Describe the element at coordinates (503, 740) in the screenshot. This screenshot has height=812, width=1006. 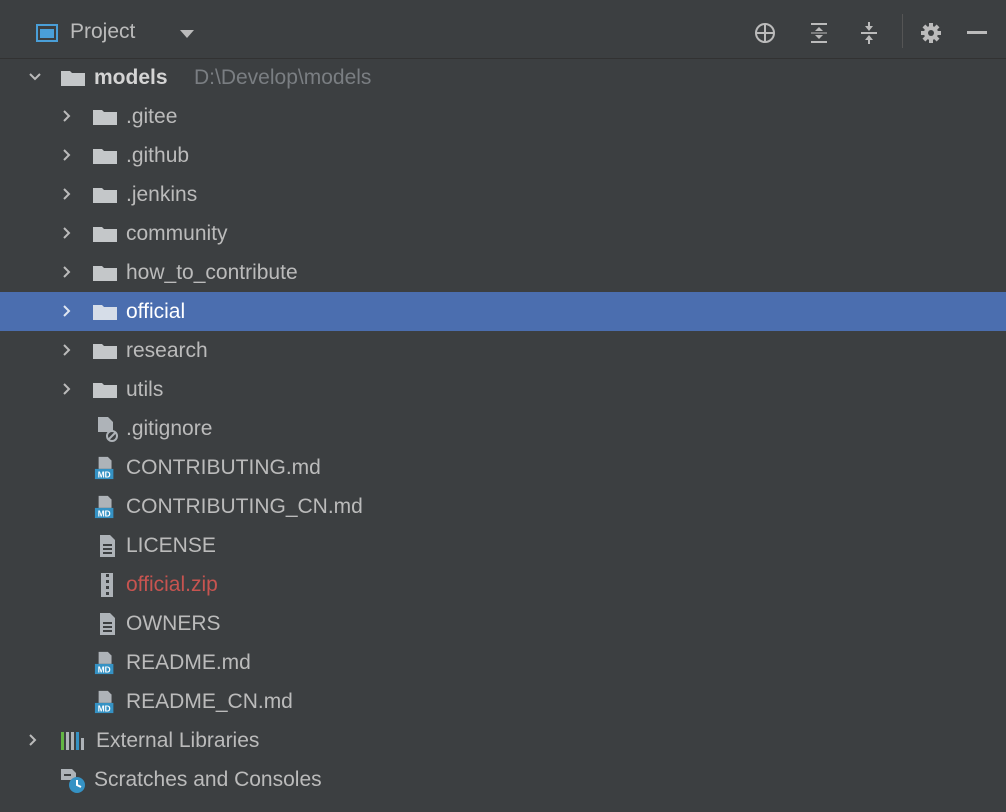
I see `tree-row-external-libraries: External Libraries` at that location.